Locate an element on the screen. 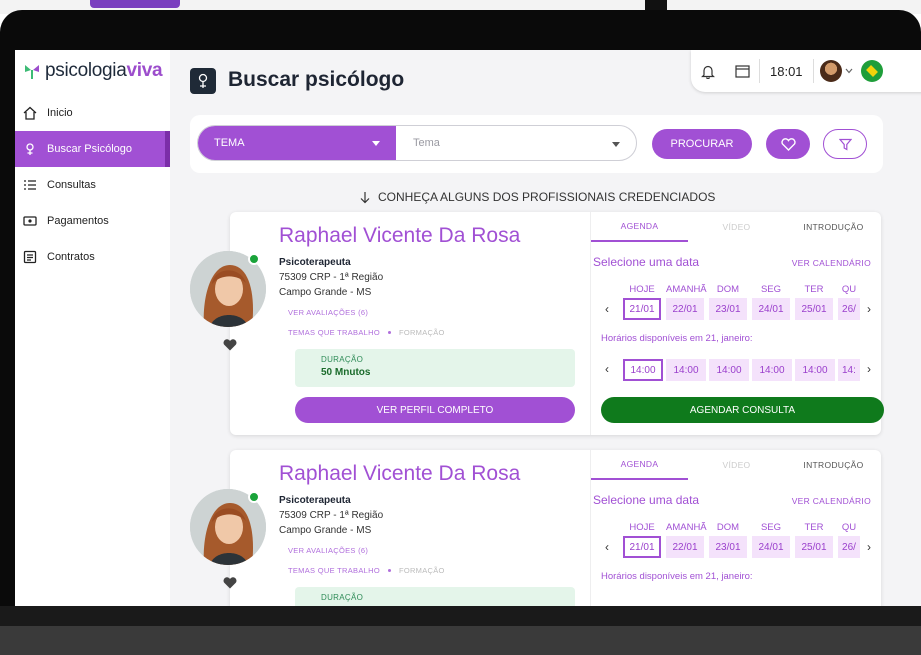  duration-box: DURAÇÃO is located at coordinates (435, 596).